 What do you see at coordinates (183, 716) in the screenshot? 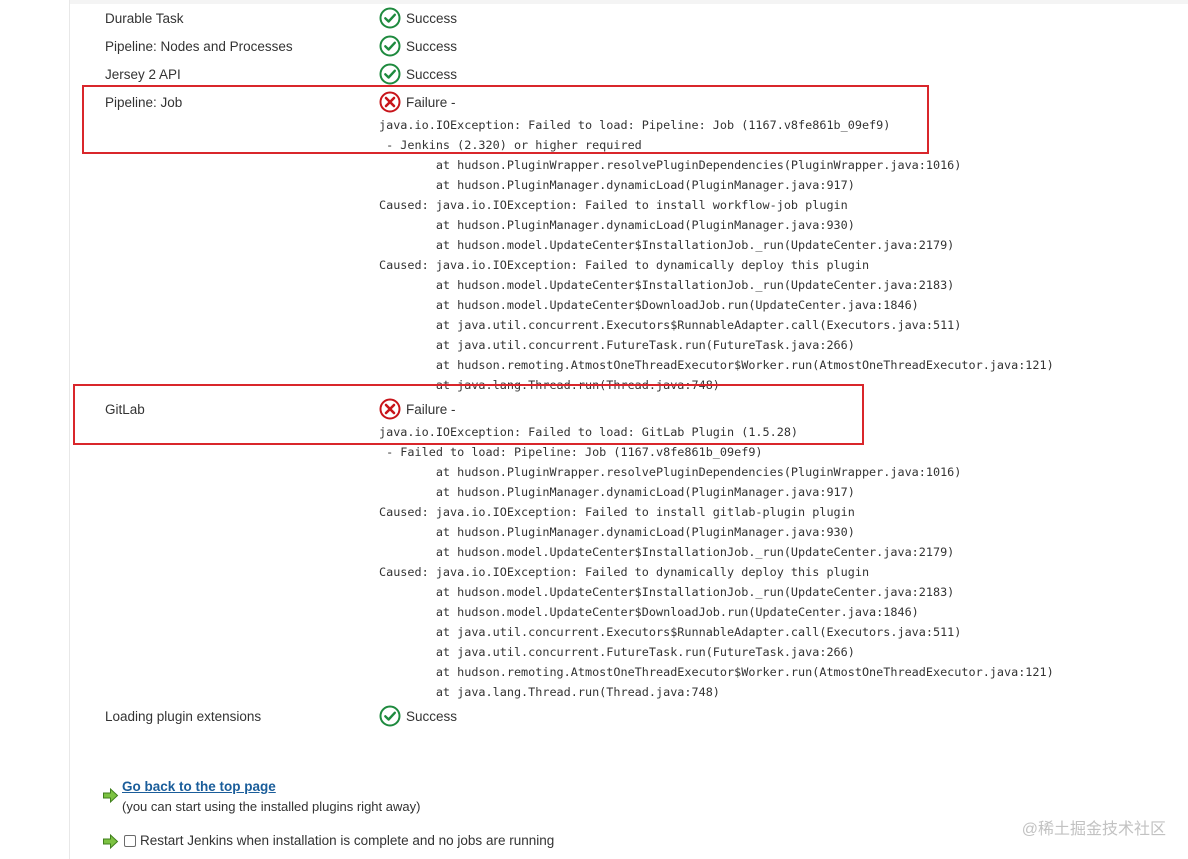
I see `plugin-name: Loading plugin extensions` at bounding box center [183, 716].